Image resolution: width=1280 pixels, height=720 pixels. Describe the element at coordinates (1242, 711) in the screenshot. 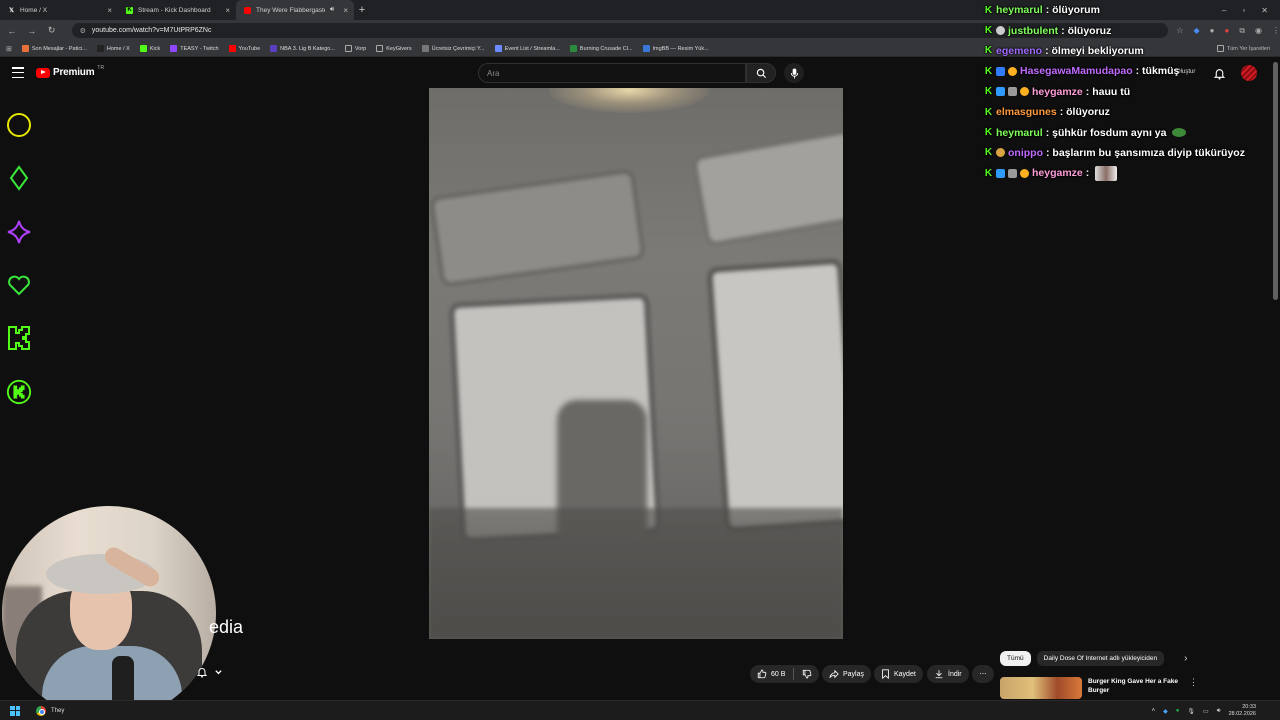

I see `clock: 20:33 28.02.2026` at that location.